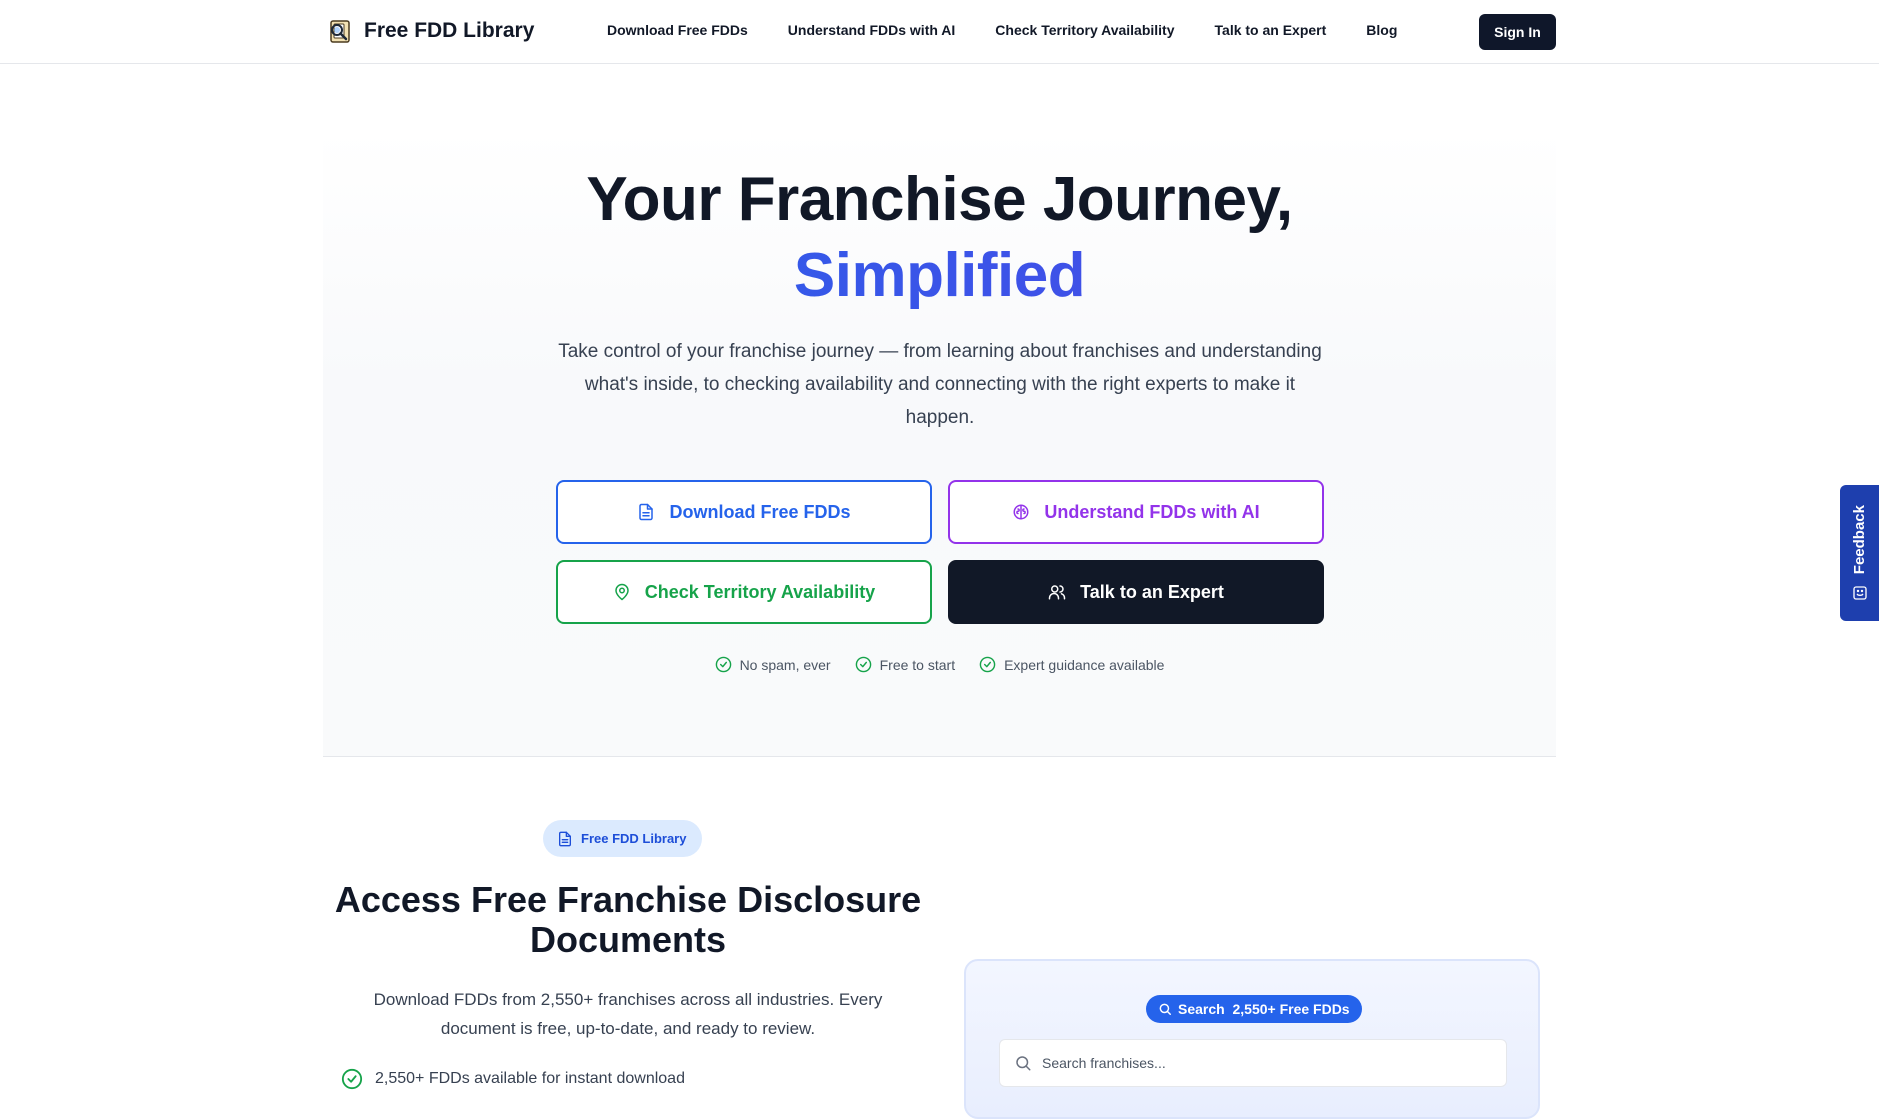  What do you see at coordinates (872, 30) in the screenshot?
I see `nav-link-understand: Understand FDDs with AI` at bounding box center [872, 30].